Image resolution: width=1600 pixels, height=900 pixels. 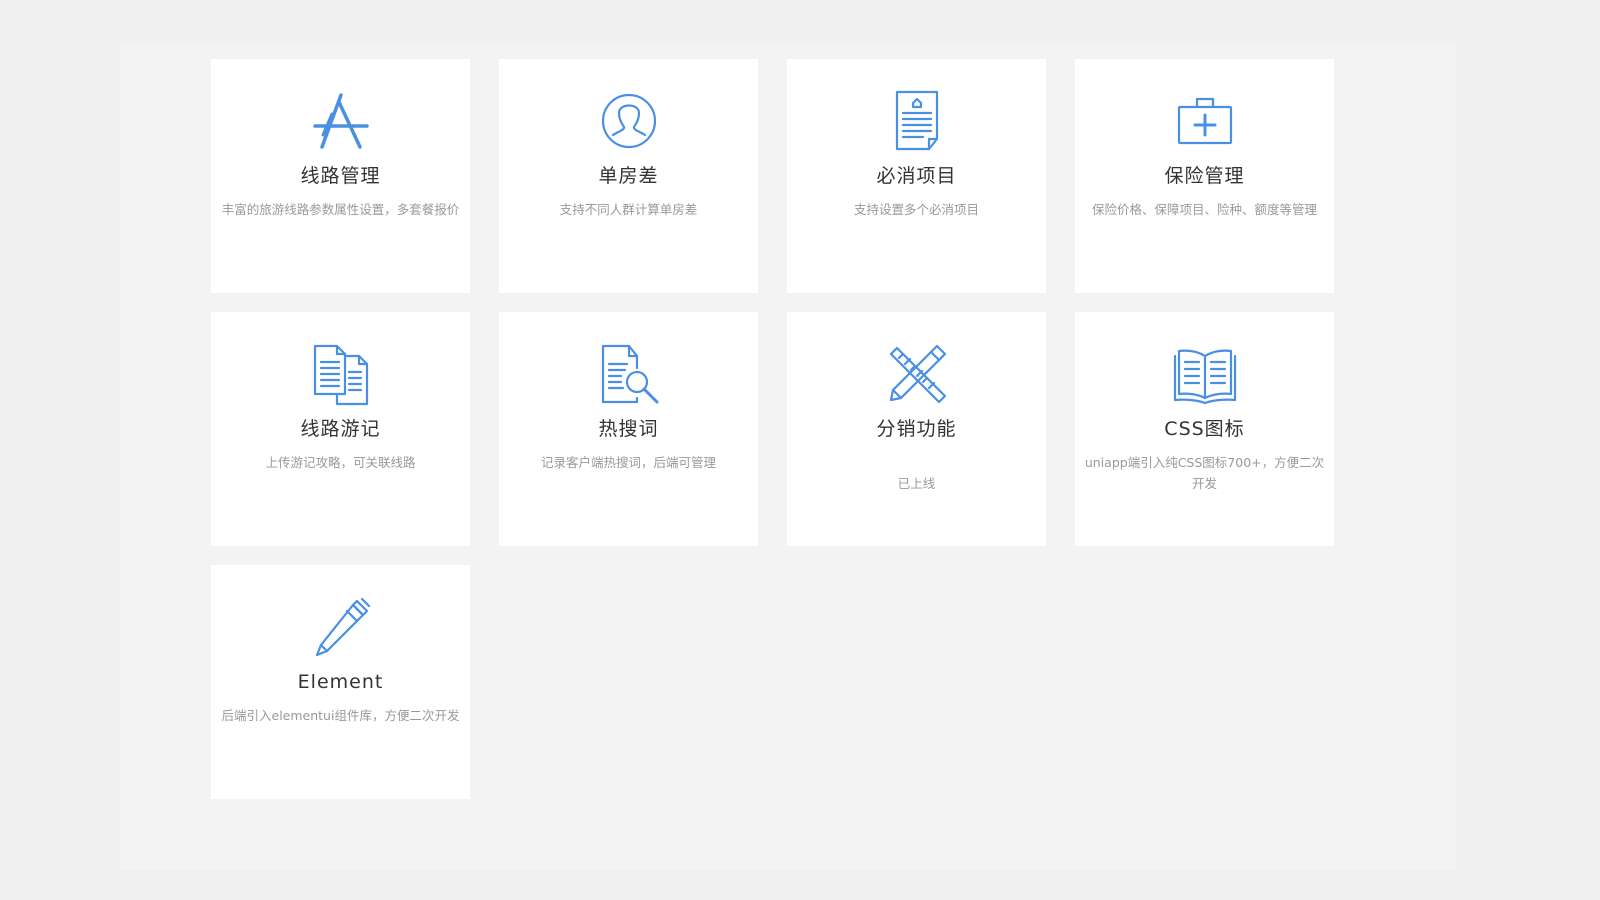 I want to click on pen-icon, so click(x=341, y=627).